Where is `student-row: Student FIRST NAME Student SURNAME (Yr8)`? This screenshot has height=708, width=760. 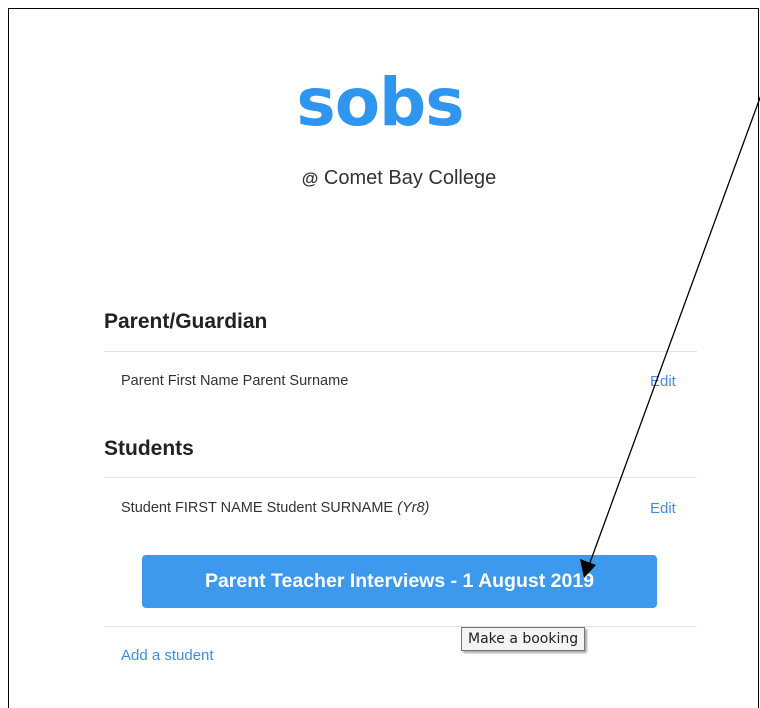
student-row: Student FIRST NAME Student SURNAME (Yr8) is located at coordinates (275, 508).